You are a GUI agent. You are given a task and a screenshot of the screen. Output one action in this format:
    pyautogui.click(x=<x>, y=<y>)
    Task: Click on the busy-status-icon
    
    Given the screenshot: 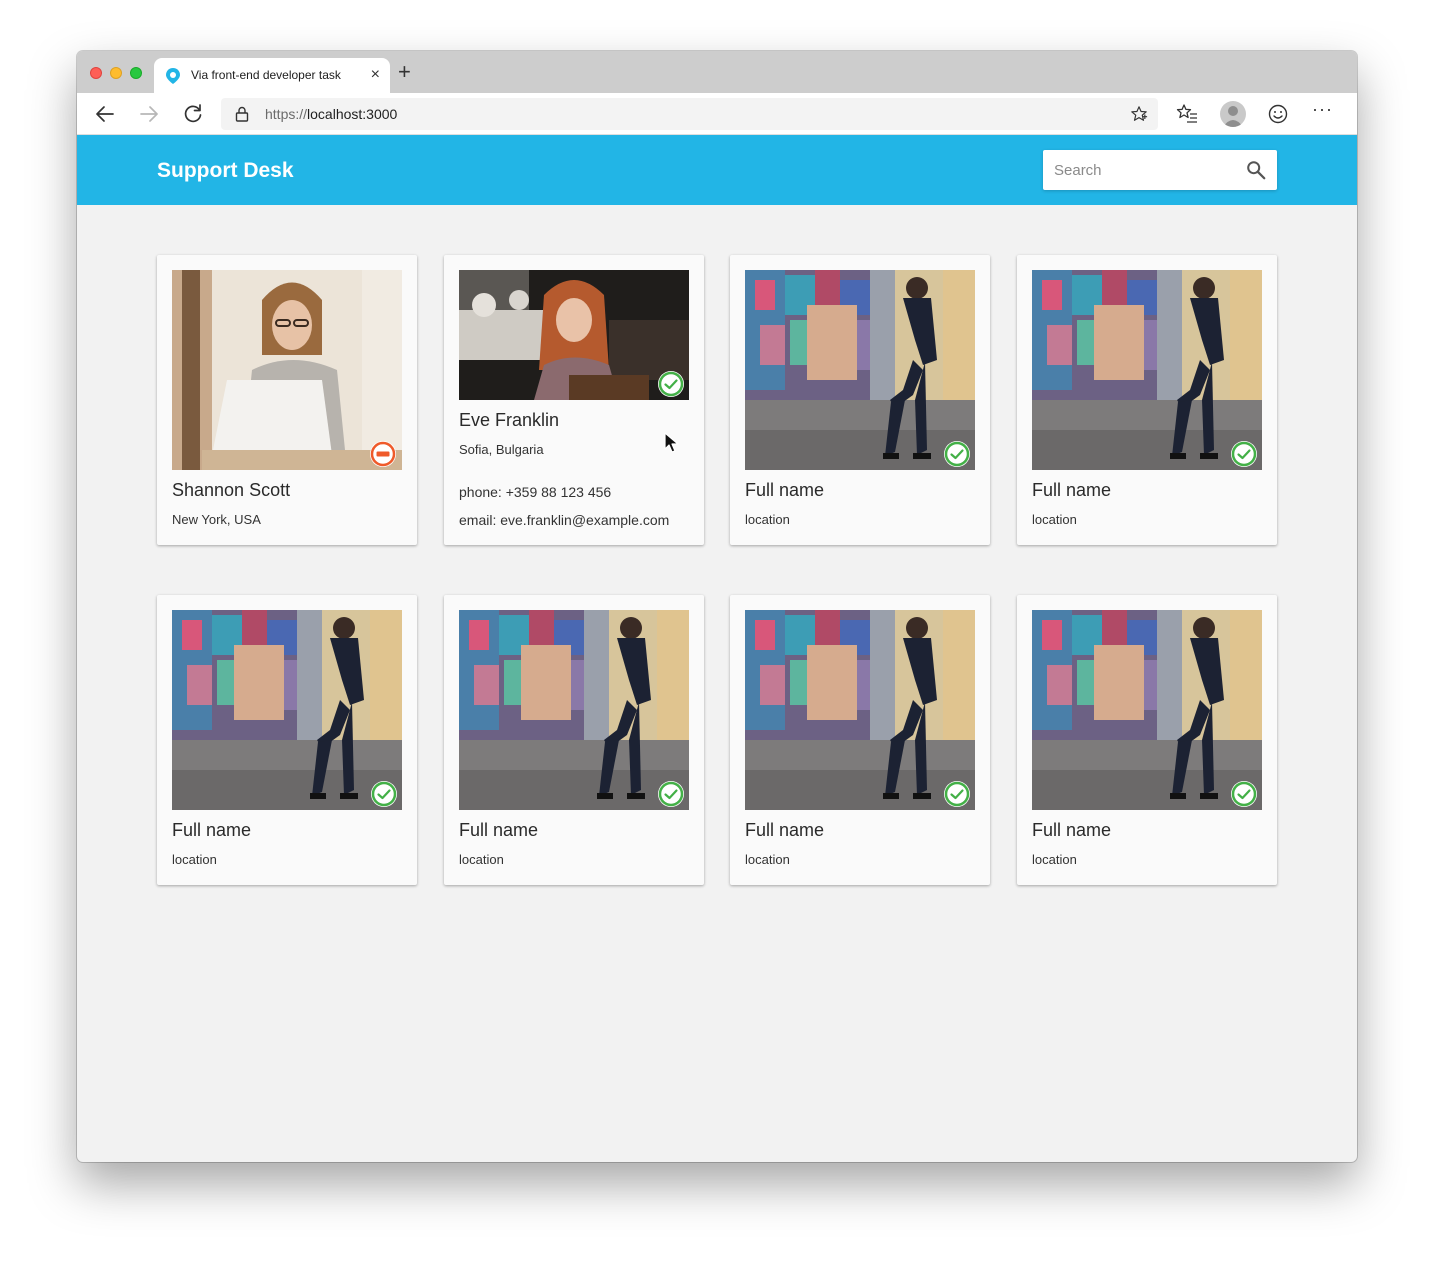 What is the action you would take?
    pyautogui.click(x=383, y=454)
    